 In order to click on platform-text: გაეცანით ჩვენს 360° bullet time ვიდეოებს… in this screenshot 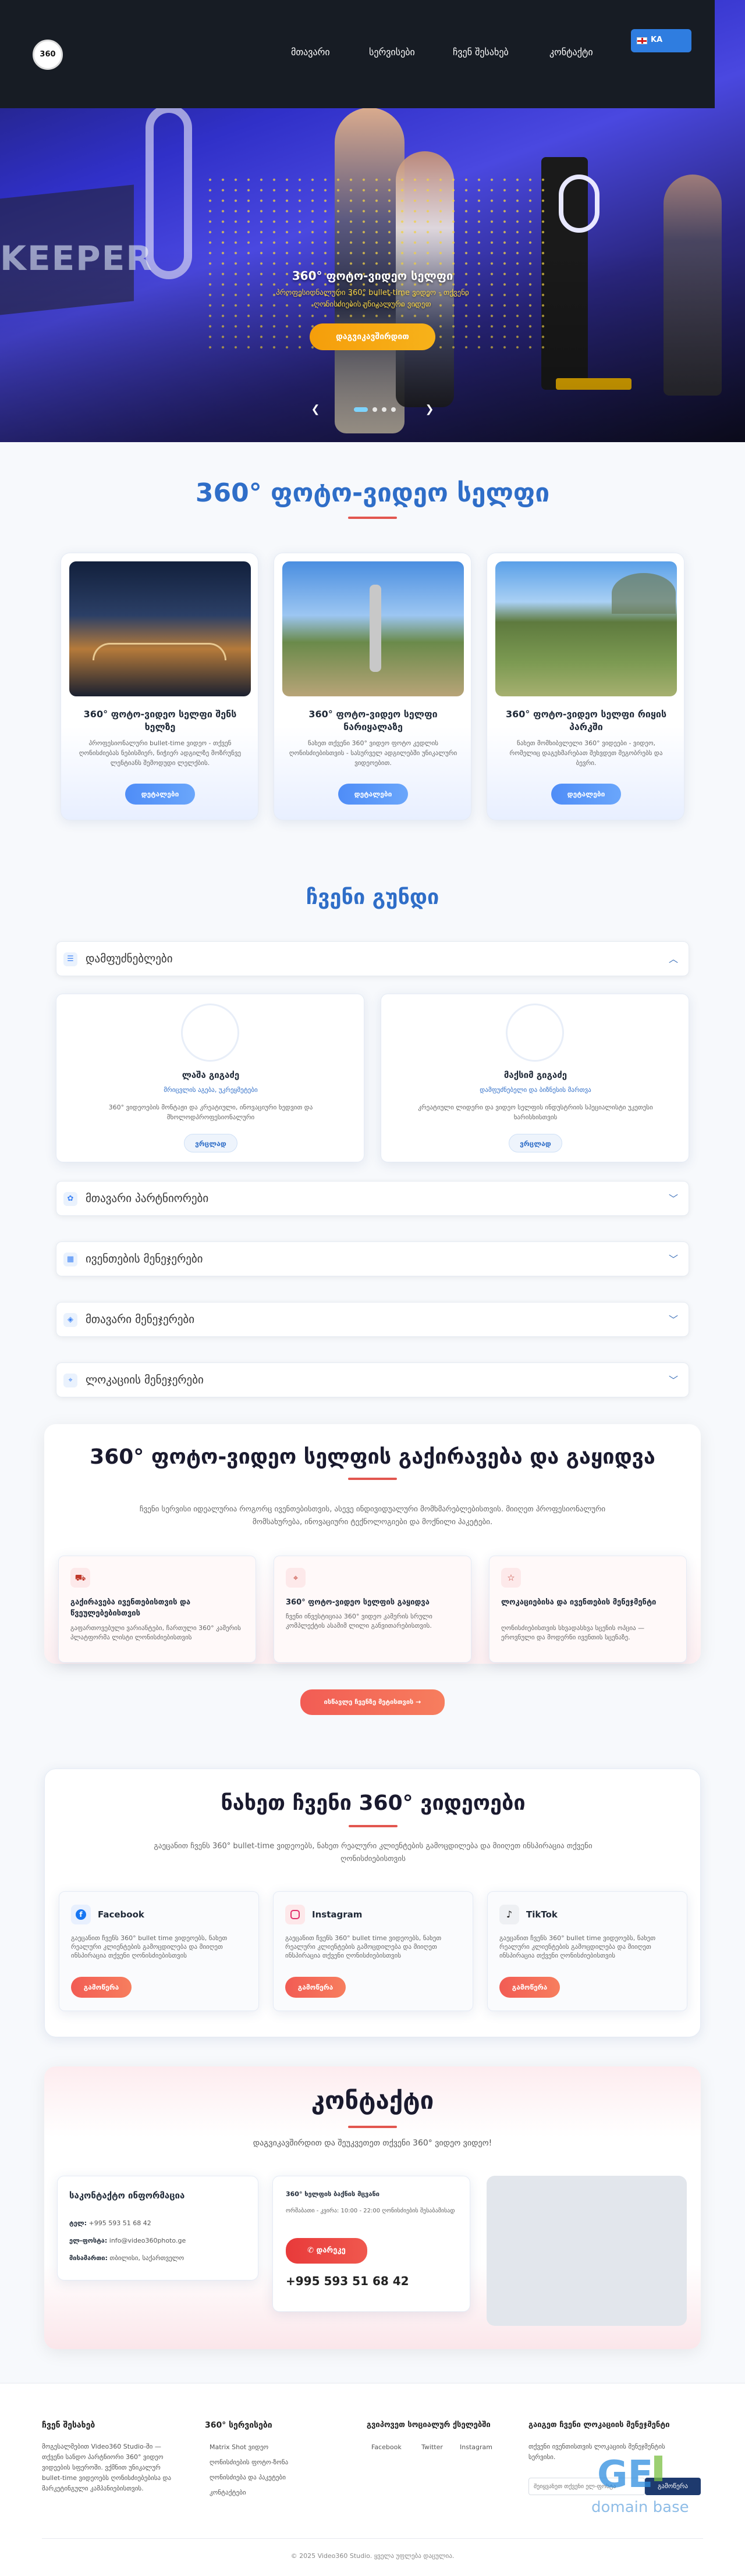, I will do `click(363, 1947)`.